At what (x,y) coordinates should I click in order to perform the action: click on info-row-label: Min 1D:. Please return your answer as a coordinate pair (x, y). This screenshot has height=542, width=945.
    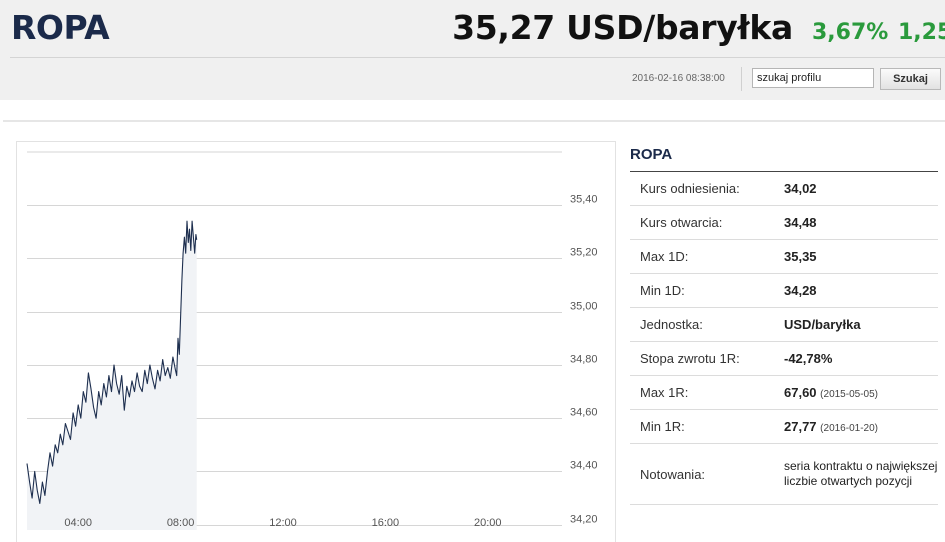
    Looking at the image, I should click on (707, 290).